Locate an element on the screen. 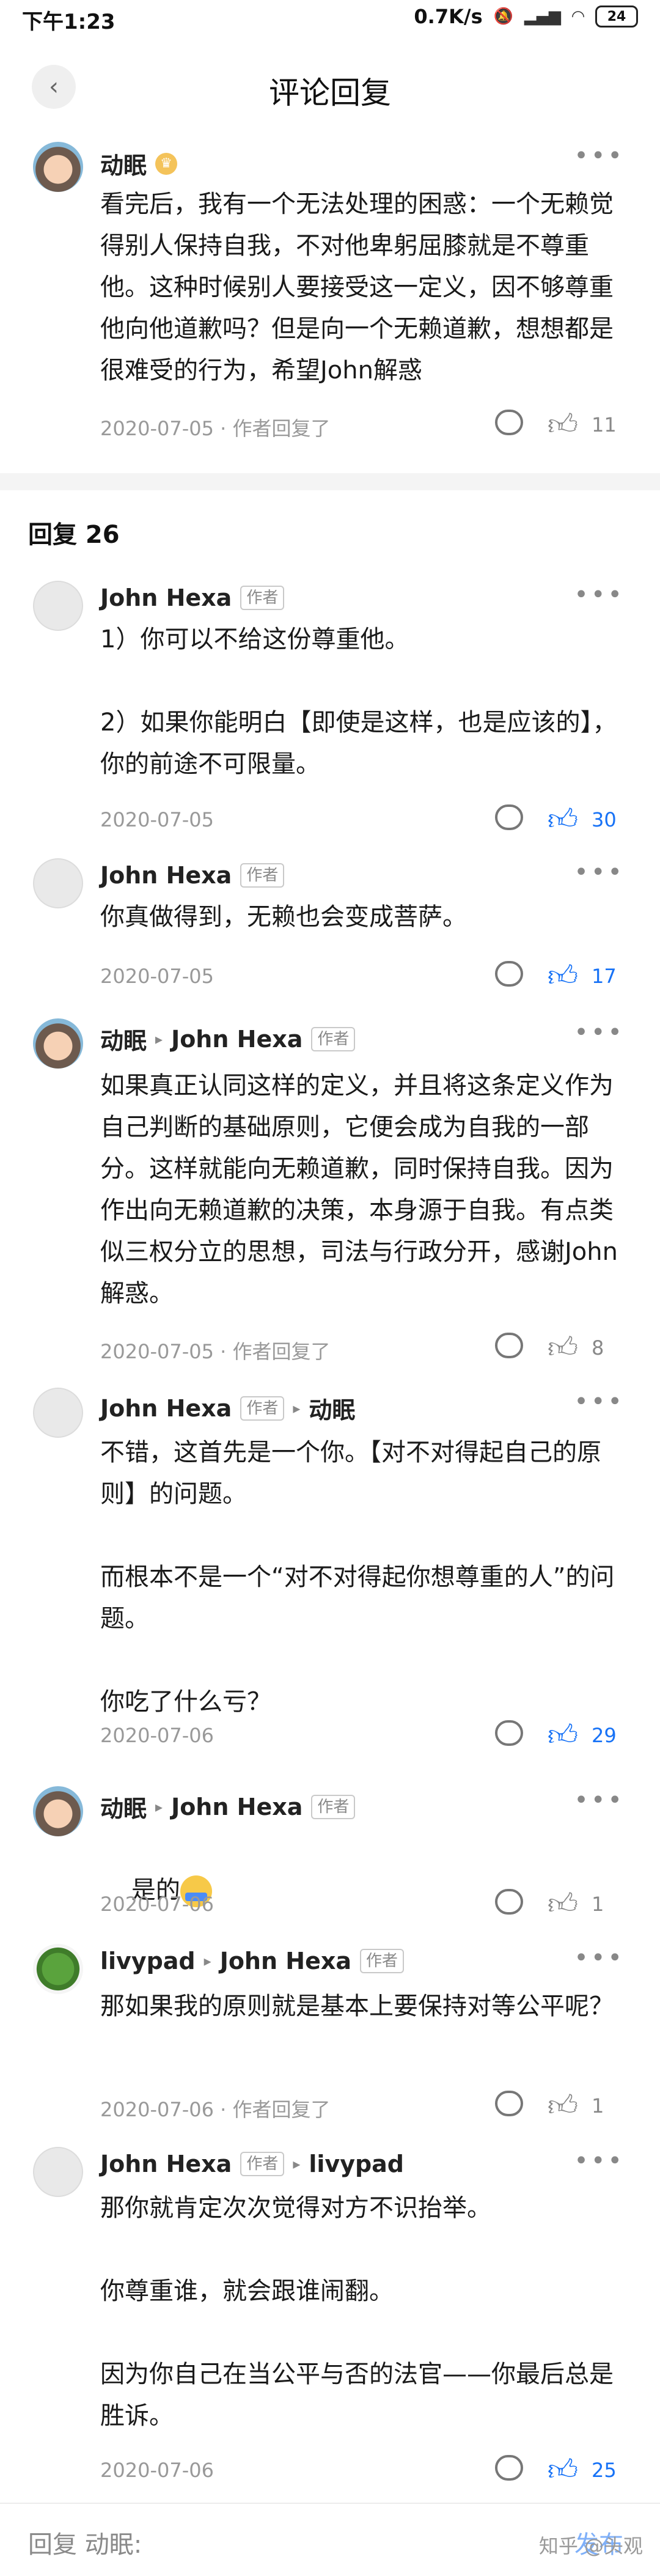 This screenshot has width=660, height=2576. like-count: 30 is located at coordinates (605, 819).